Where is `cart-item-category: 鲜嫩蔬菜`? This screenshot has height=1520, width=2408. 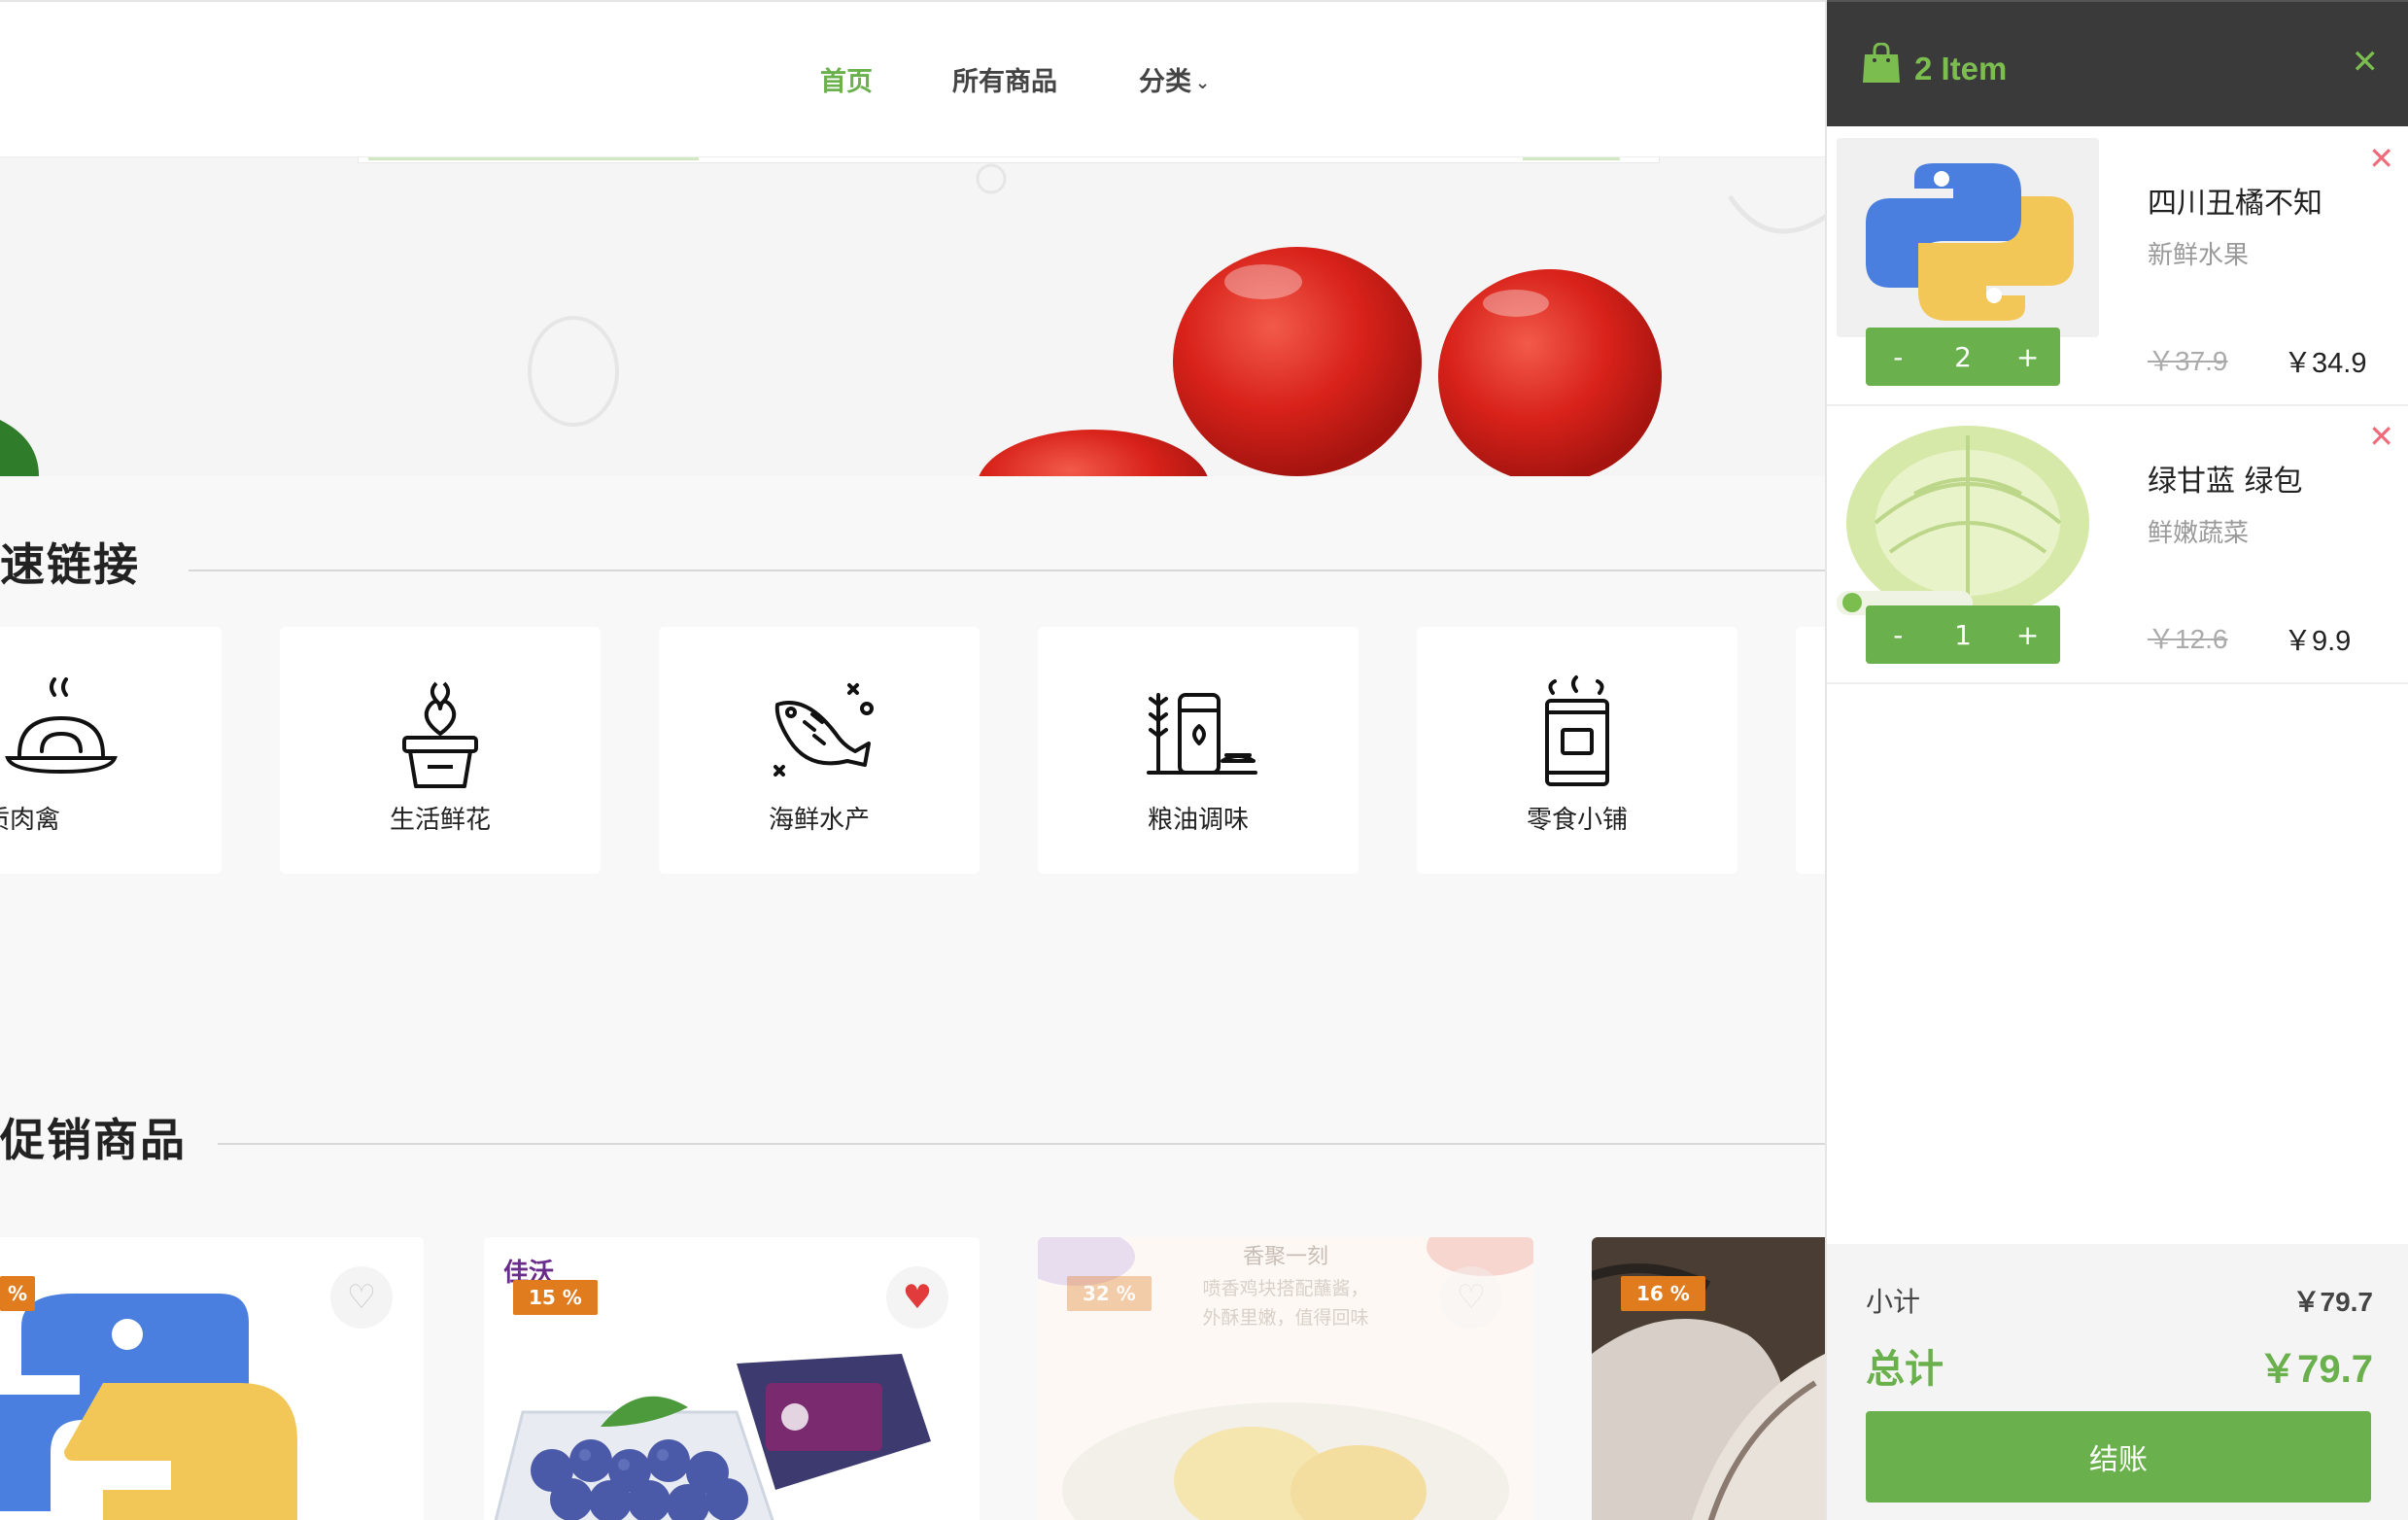
cart-item-category: 鲜嫩蔬菜 is located at coordinates (2199, 533).